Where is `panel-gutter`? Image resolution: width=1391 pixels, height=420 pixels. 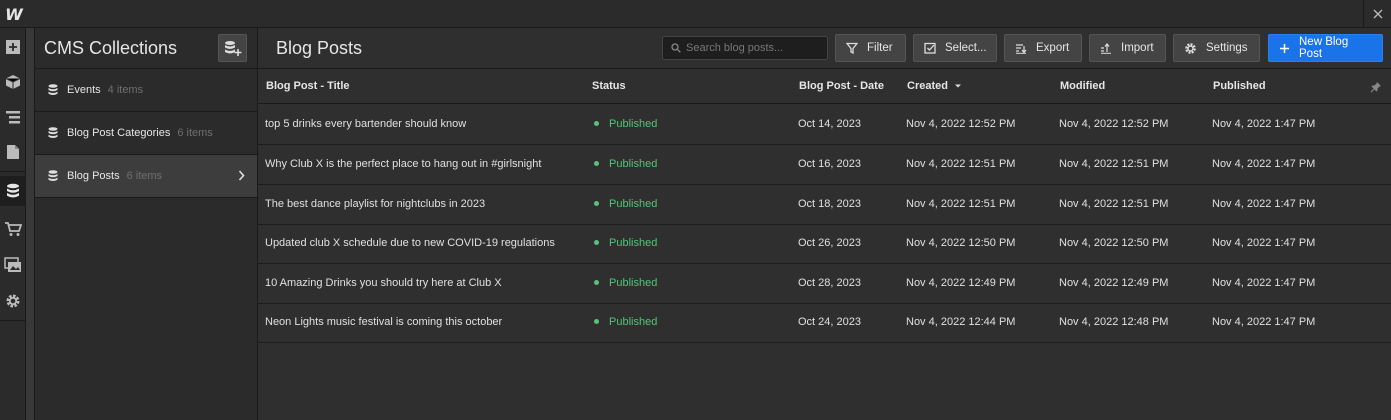 panel-gutter is located at coordinates (30, 224).